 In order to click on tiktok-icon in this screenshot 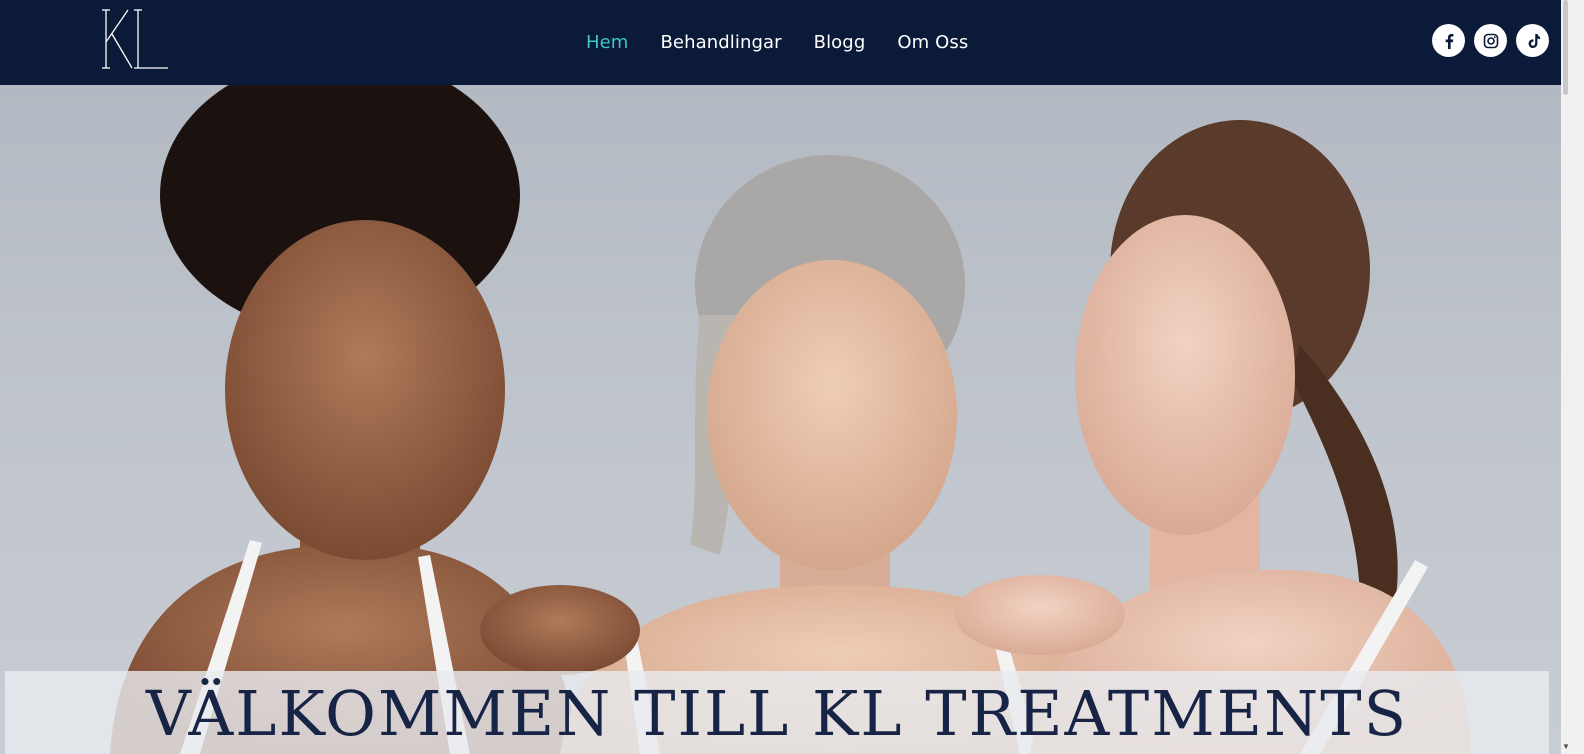, I will do `click(1534, 40)`.